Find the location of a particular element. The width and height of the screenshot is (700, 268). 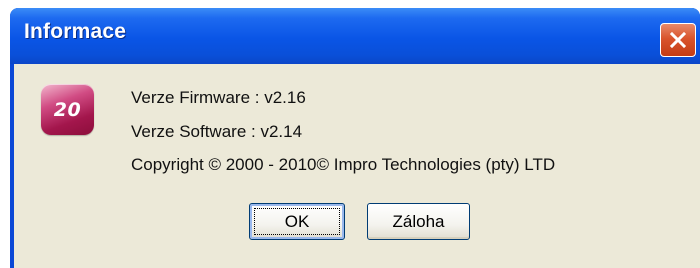

close-button is located at coordinates (678, 40).